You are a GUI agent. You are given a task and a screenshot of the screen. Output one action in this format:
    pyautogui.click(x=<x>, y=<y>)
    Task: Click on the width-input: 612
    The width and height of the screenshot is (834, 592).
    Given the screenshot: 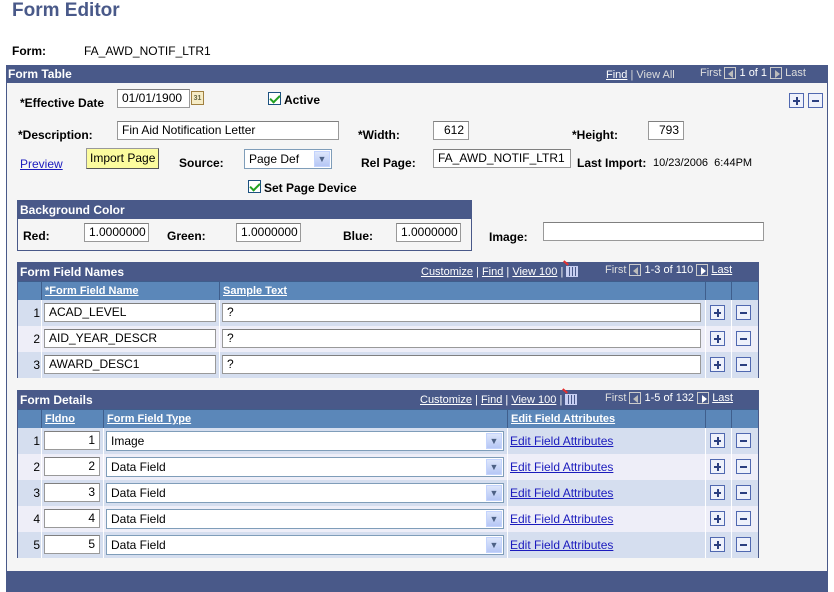 What is the action you would take?
    pyautogui.click(x=451, y=130)
    